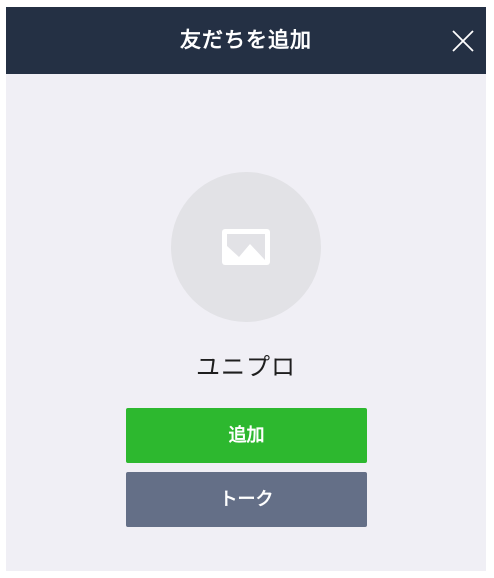 This screenshot has height=578, width=494. What do you see at coordinates (246, 499) in the screenshot?
I see `talk-button: トーク` at bounding box center [246, 499].